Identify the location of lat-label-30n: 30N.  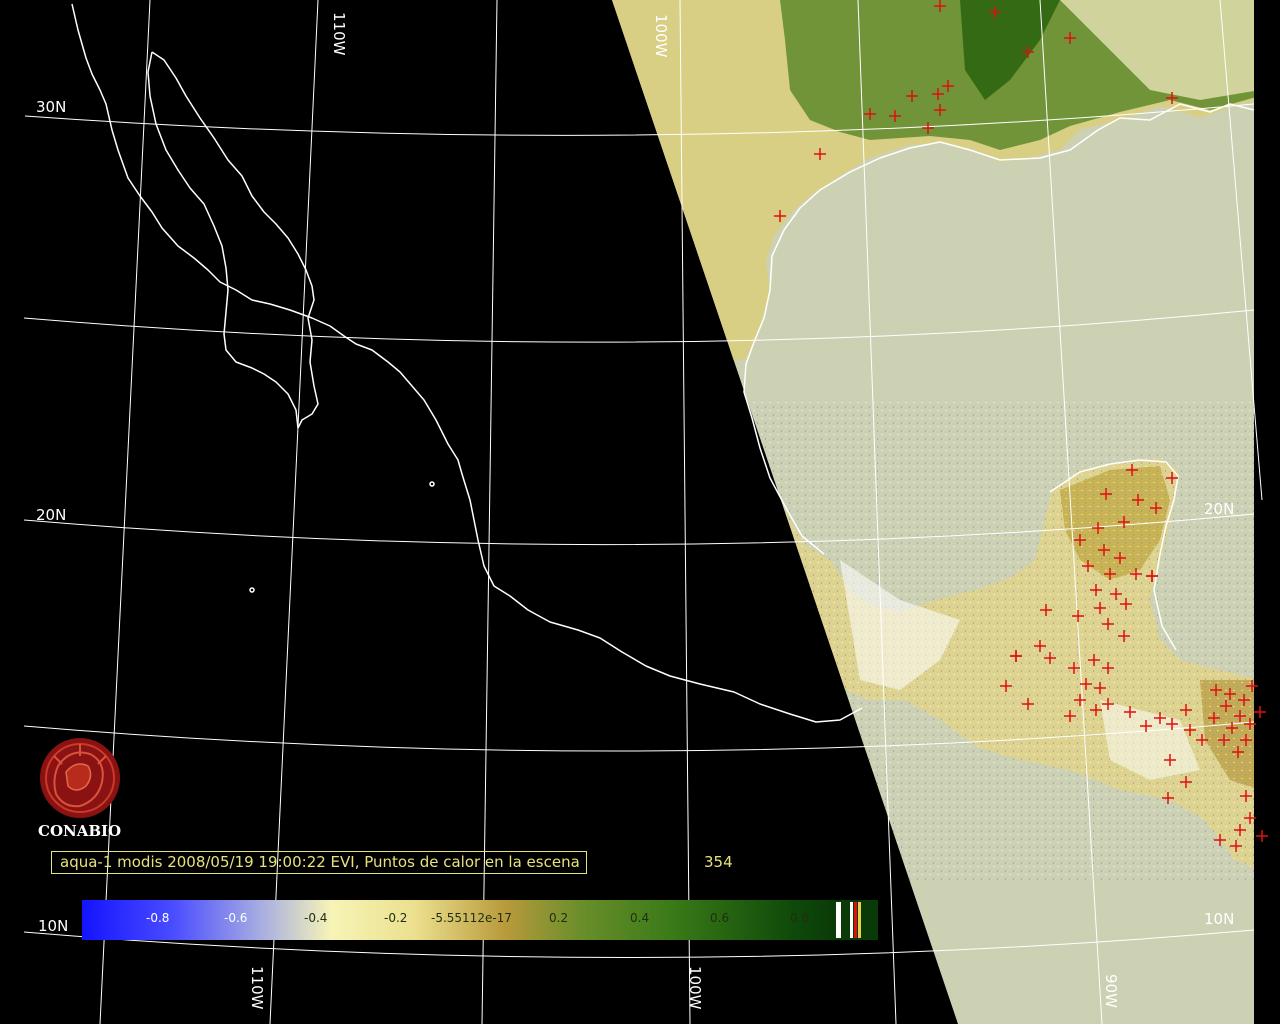
(51, 107).